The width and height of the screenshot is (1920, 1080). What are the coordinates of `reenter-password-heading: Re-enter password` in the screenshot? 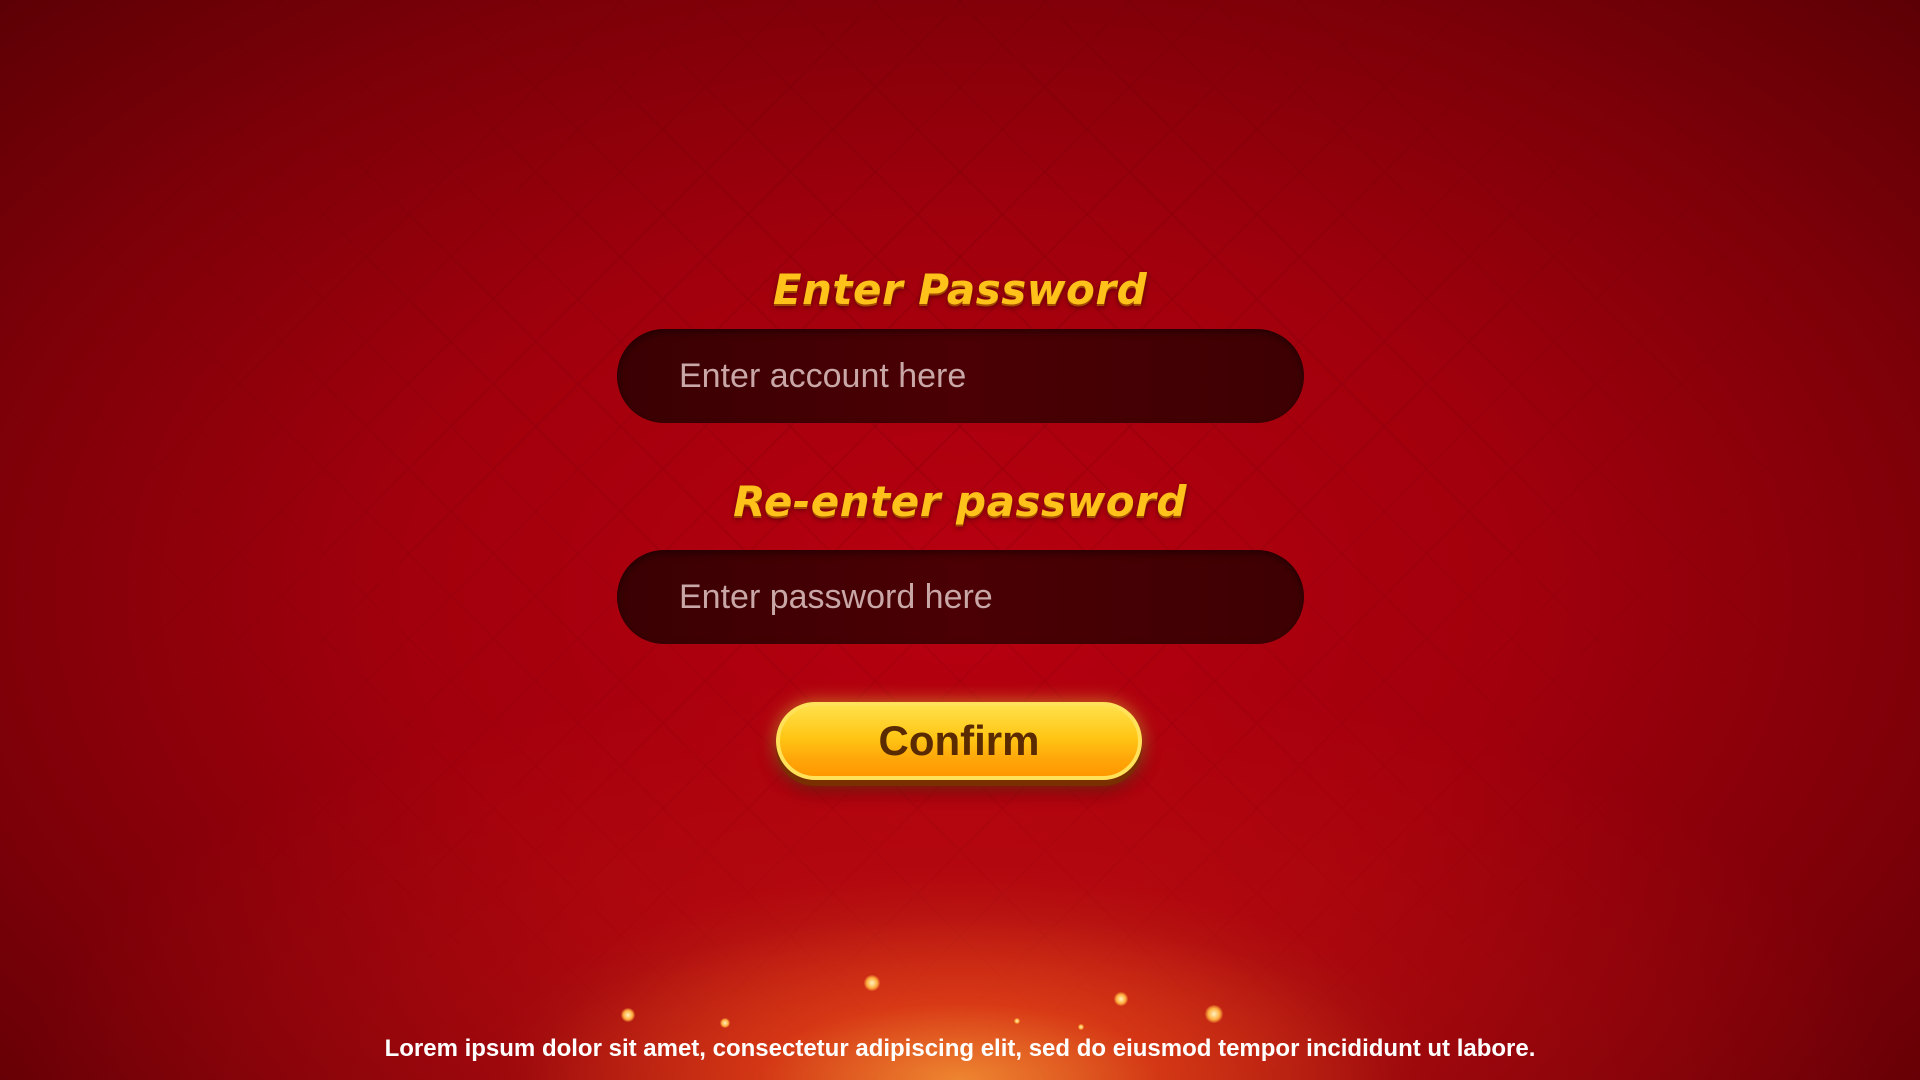 It's located at (960, 501).